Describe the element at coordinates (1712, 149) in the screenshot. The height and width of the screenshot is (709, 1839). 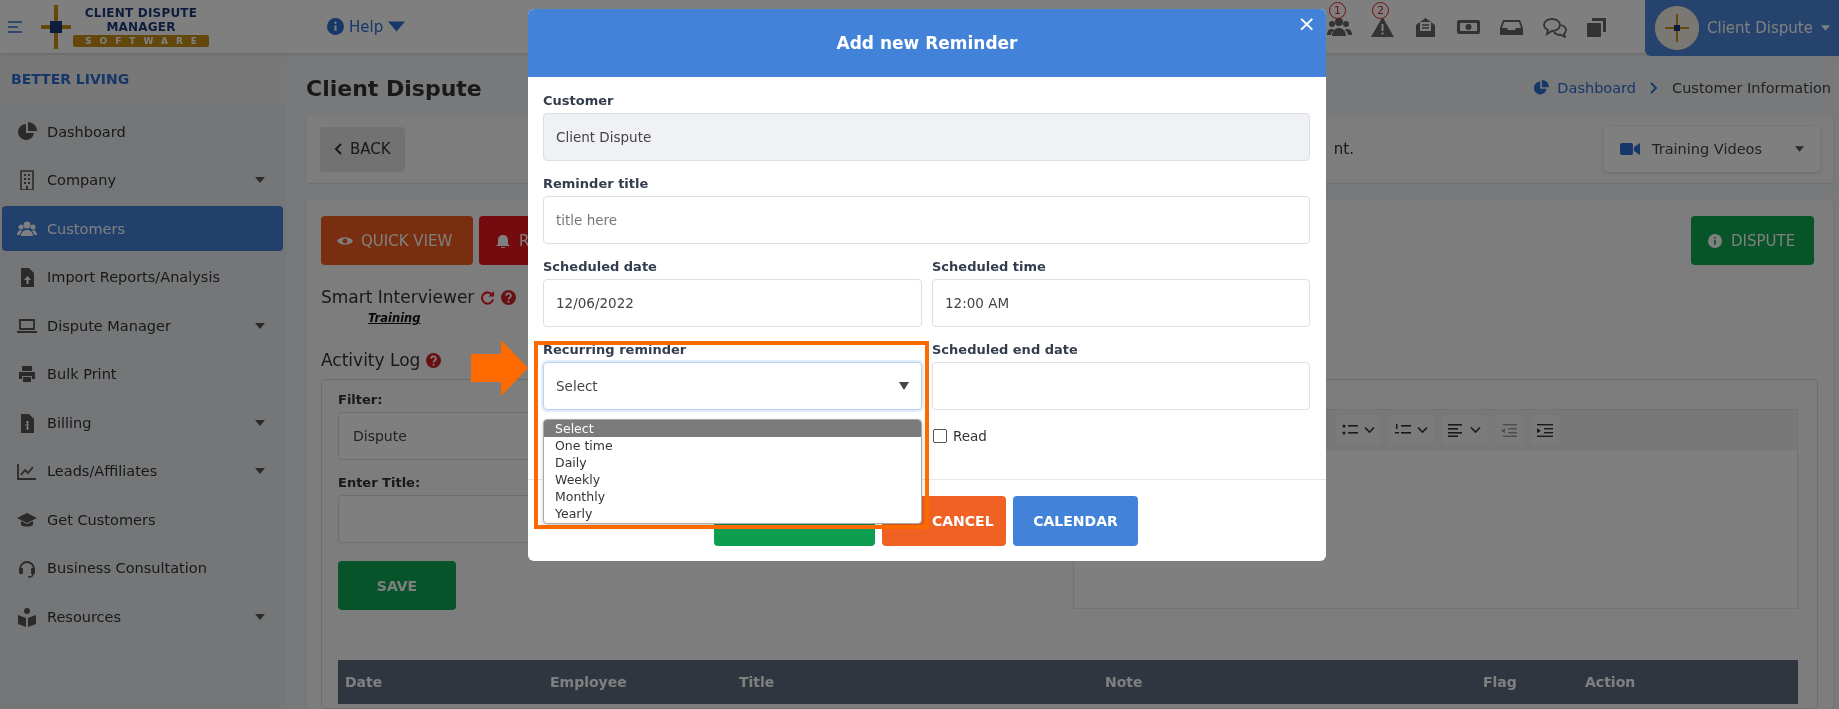
I see `training-videos-button: Training Videos` at that location.